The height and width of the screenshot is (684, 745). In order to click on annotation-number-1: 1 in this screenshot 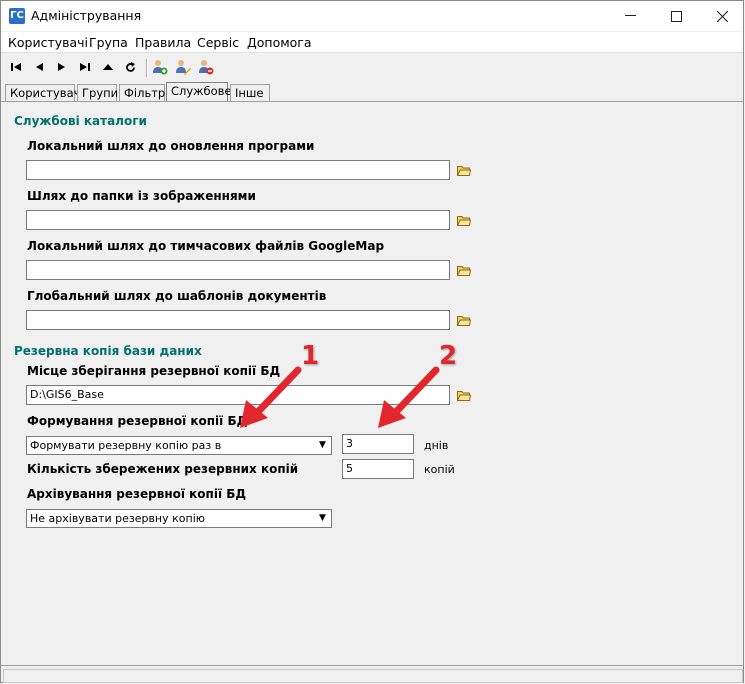, I will do `click(310, 356)`.